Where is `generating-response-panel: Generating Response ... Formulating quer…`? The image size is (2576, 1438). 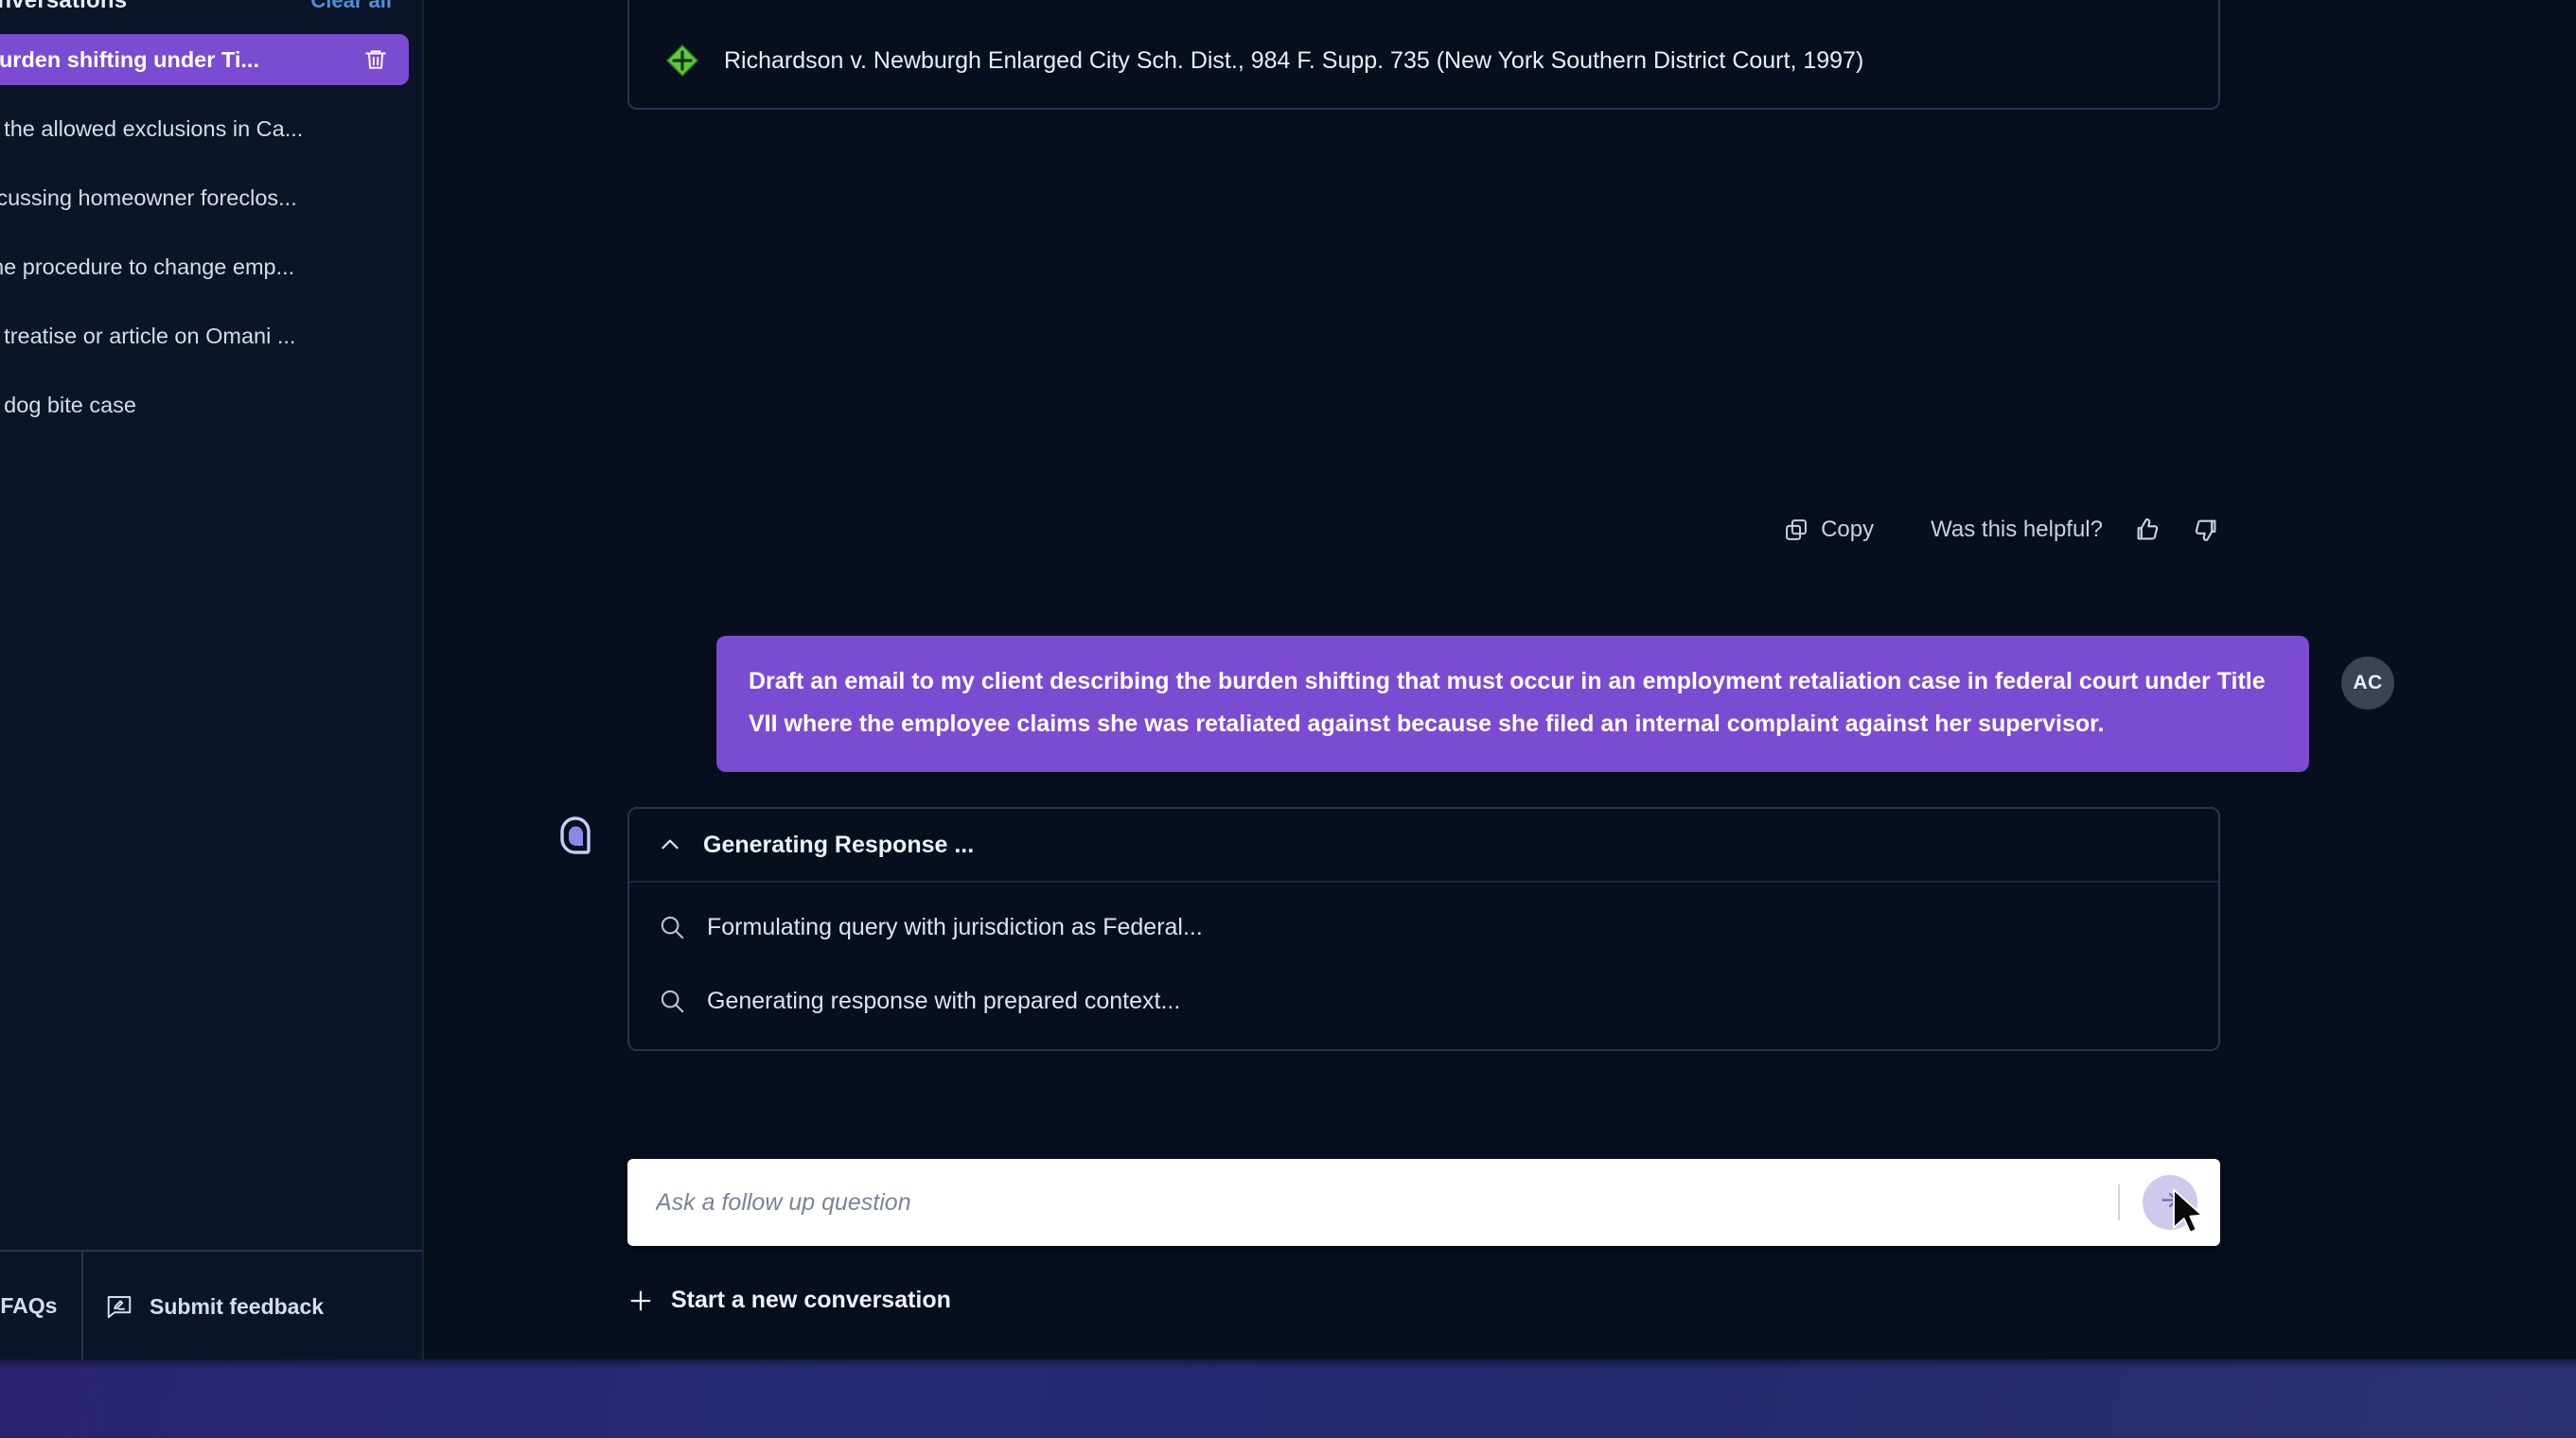
generating-response-panel: Generating Response ... Formulating quer… is located at coordinates (1423, 929).